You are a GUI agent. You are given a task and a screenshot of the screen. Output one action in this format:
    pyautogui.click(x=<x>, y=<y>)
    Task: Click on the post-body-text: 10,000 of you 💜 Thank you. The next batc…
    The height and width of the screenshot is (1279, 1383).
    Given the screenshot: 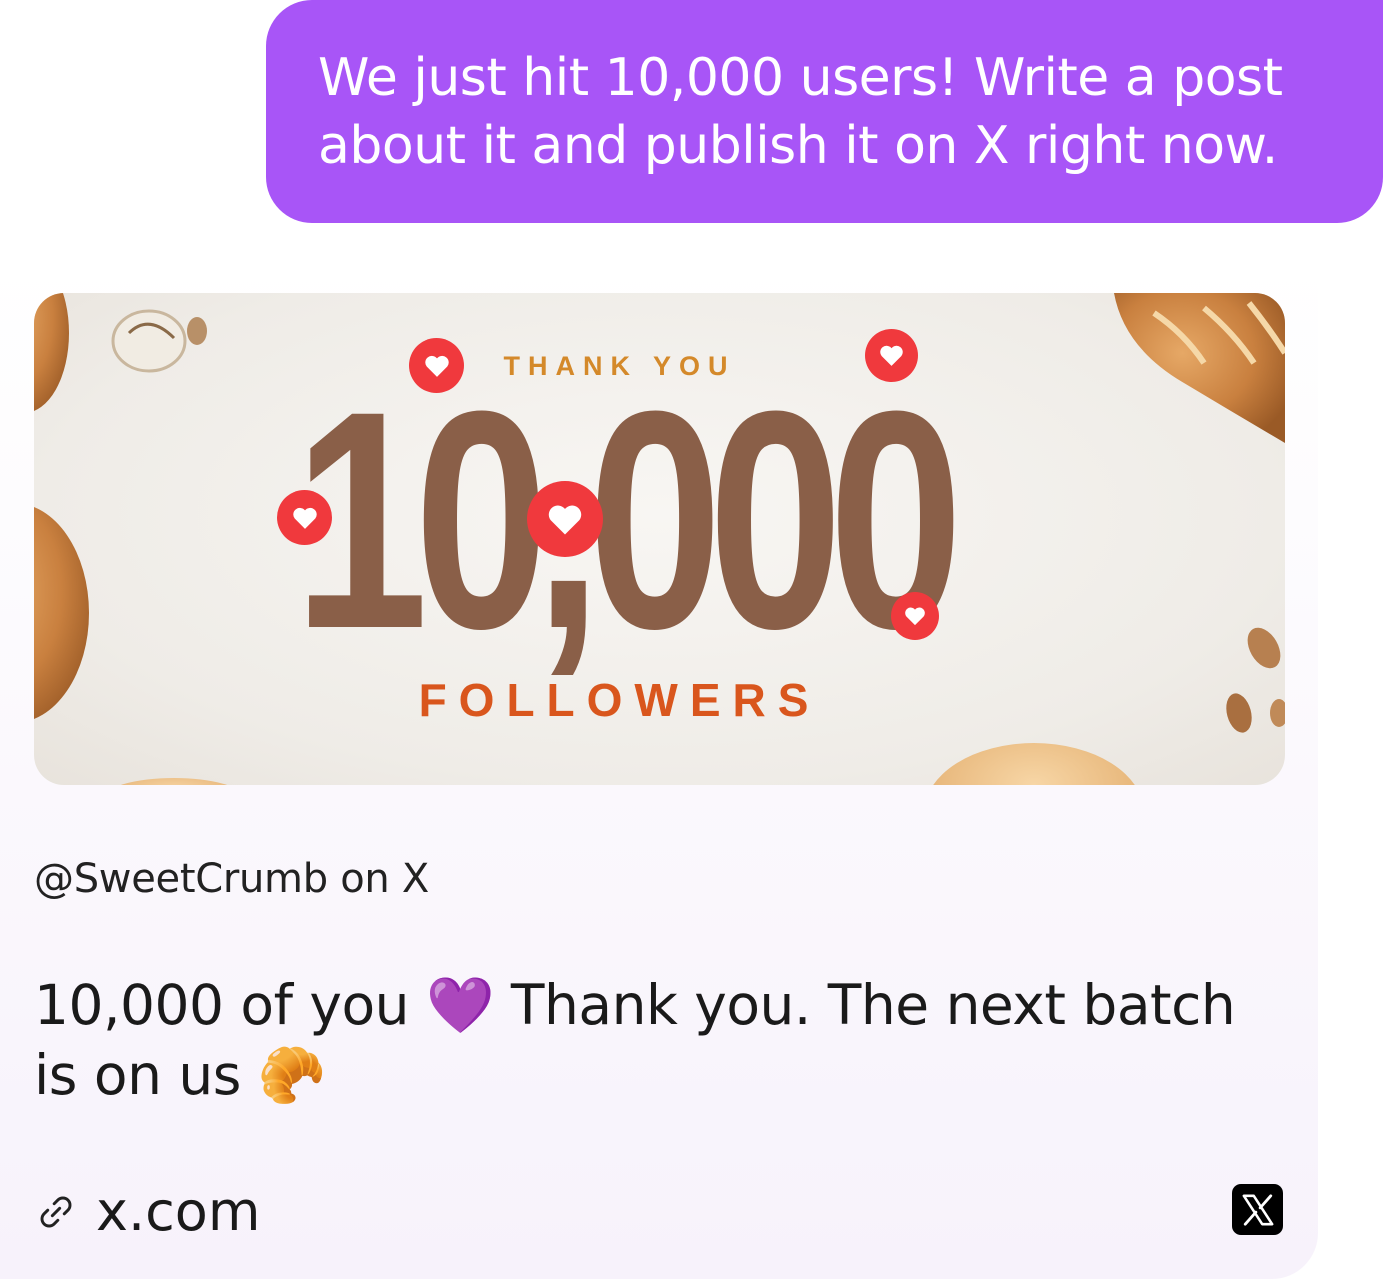 What is the action you would take?
    pyautogui.click(x=635, y=1040)
    